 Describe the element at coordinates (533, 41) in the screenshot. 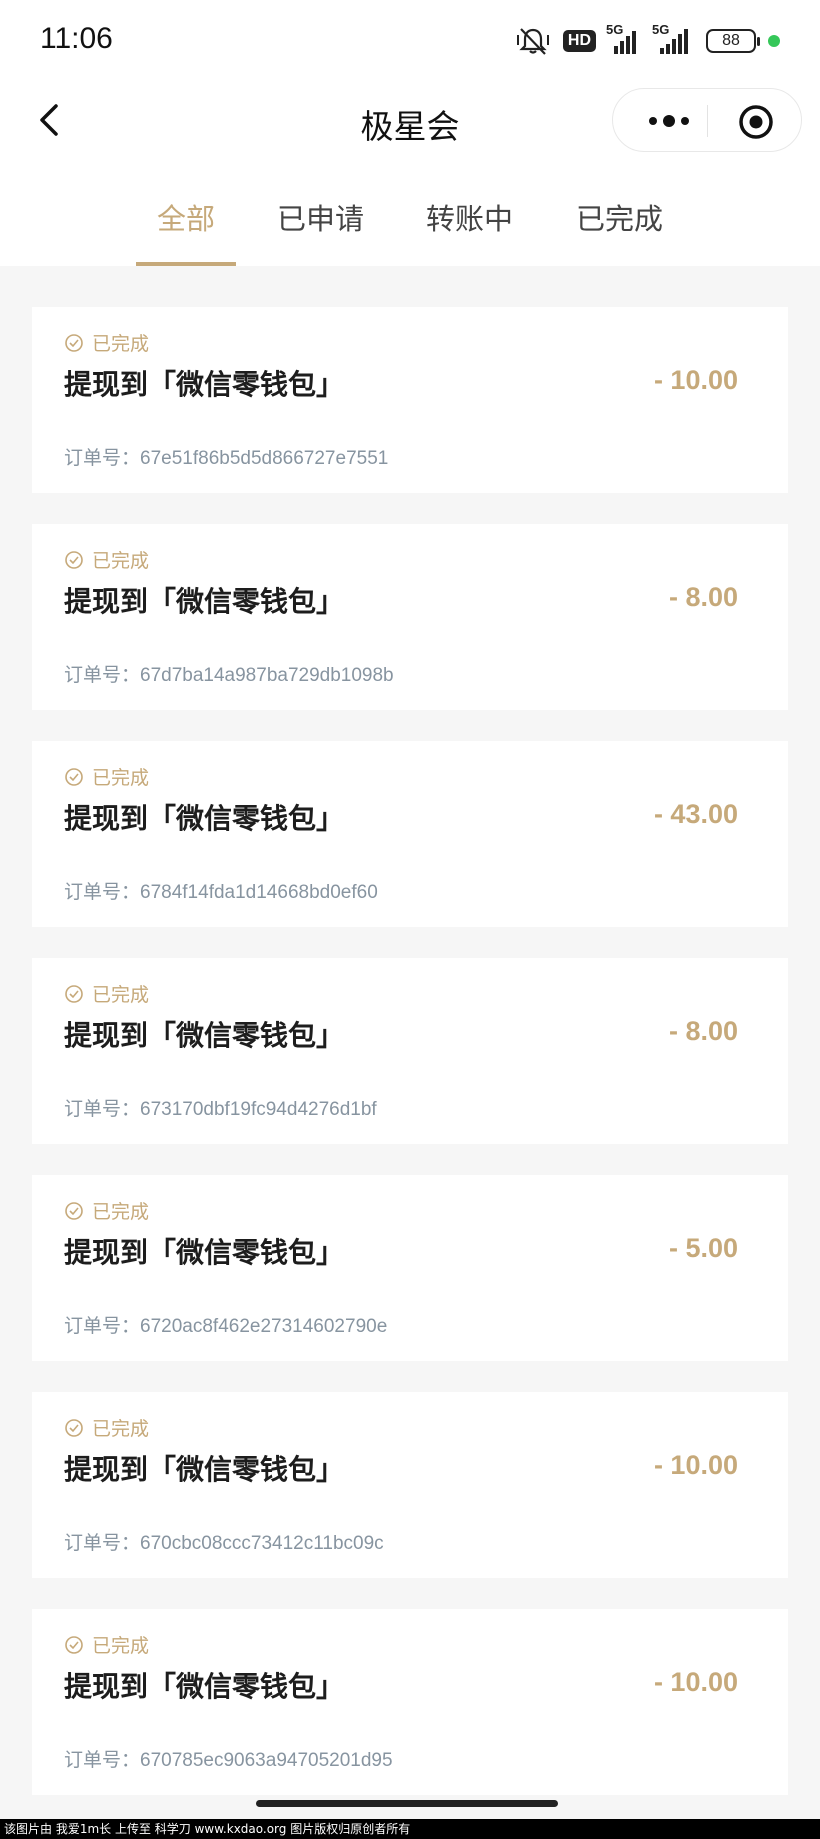

I see `silent-vibrate-icon` at that location.